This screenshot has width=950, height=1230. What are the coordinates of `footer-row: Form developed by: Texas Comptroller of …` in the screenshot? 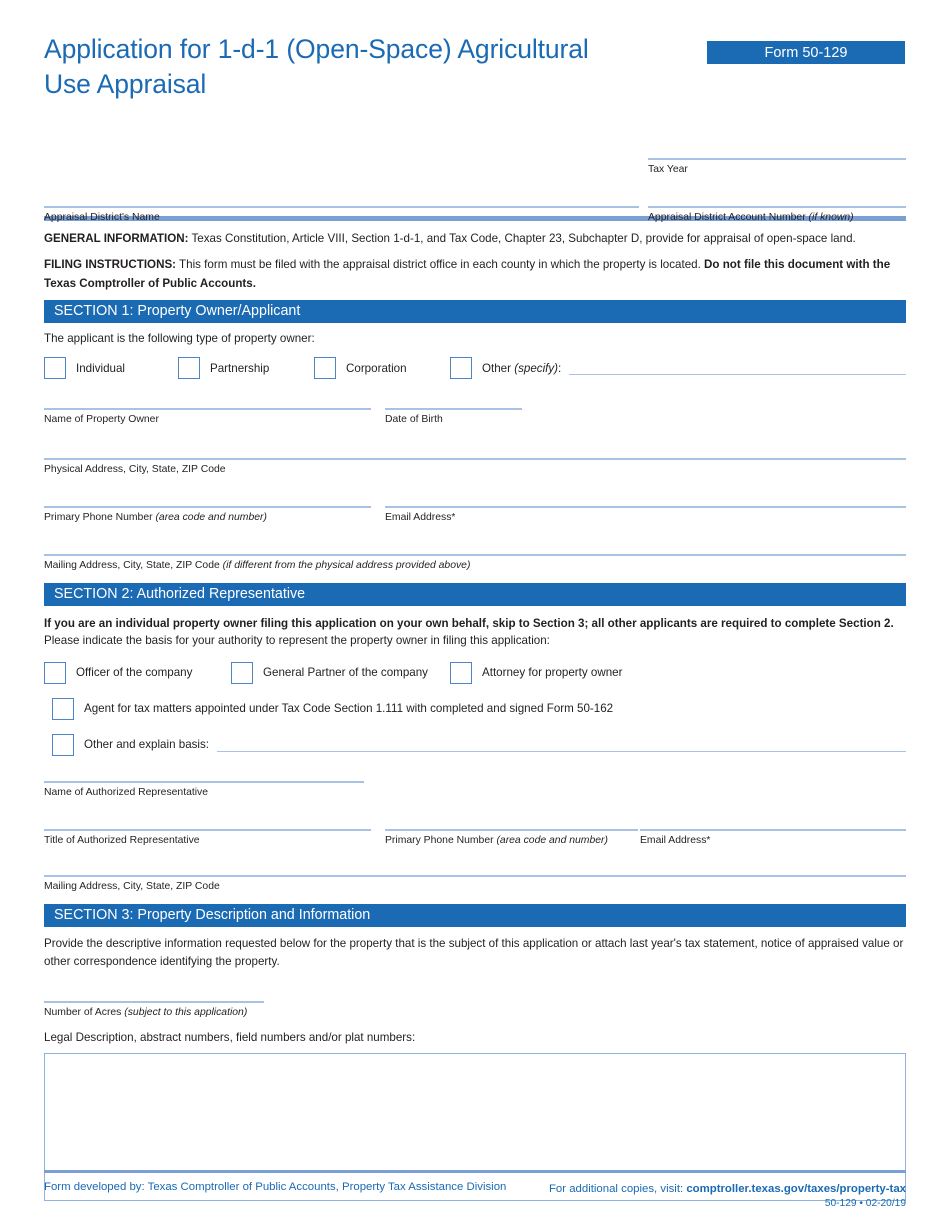 It's located at (475, 1196).